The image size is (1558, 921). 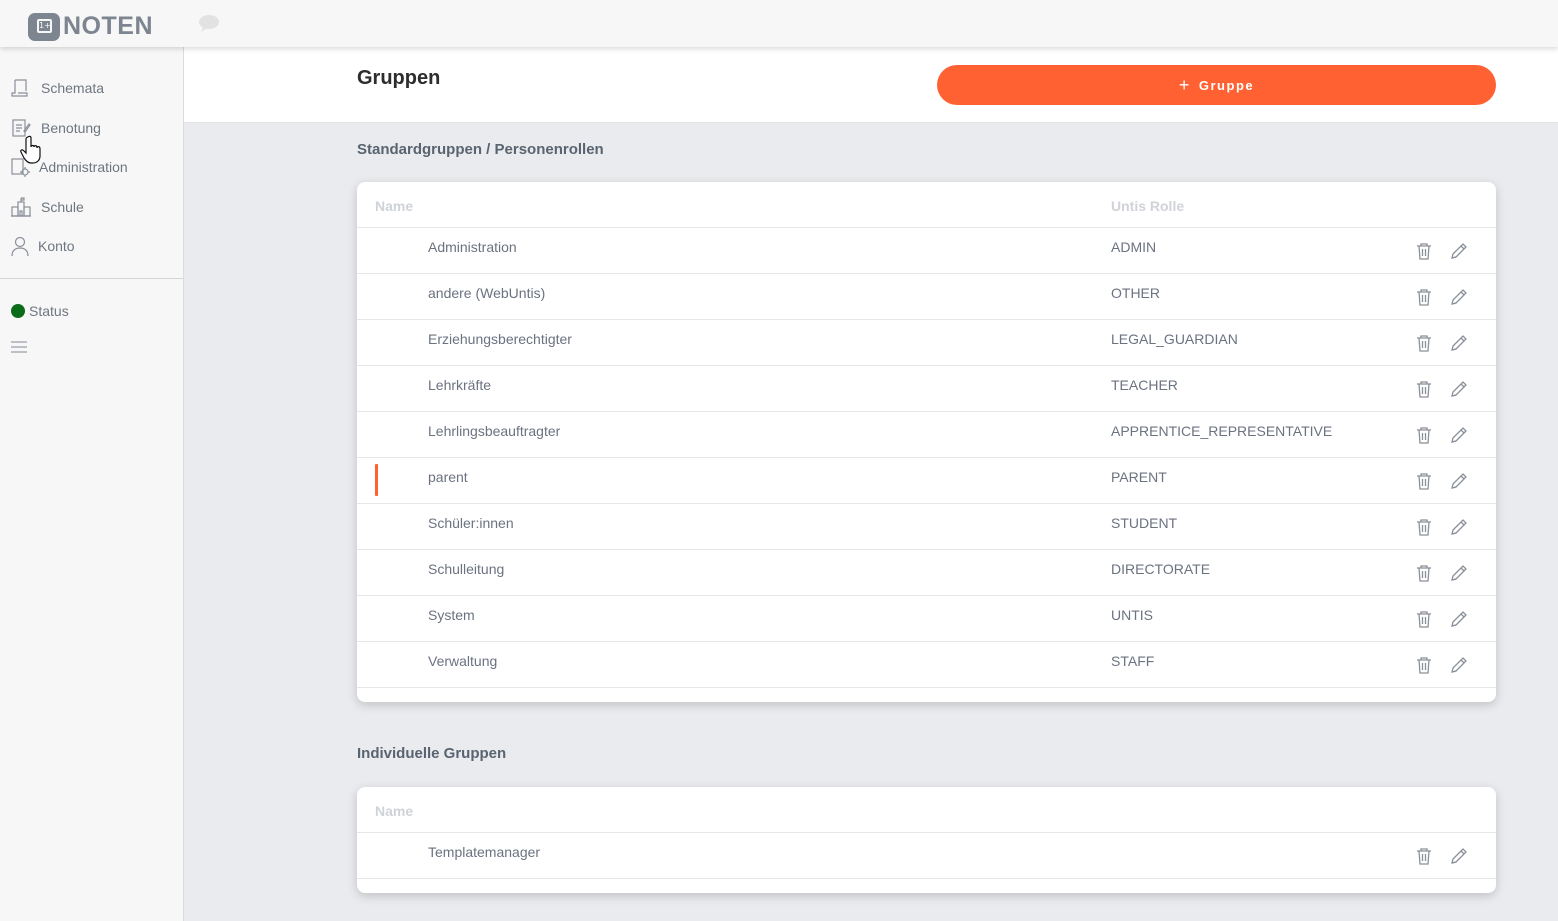 I want to click on group-name-cell: Schüler:innen, so click(x=471, y=523).